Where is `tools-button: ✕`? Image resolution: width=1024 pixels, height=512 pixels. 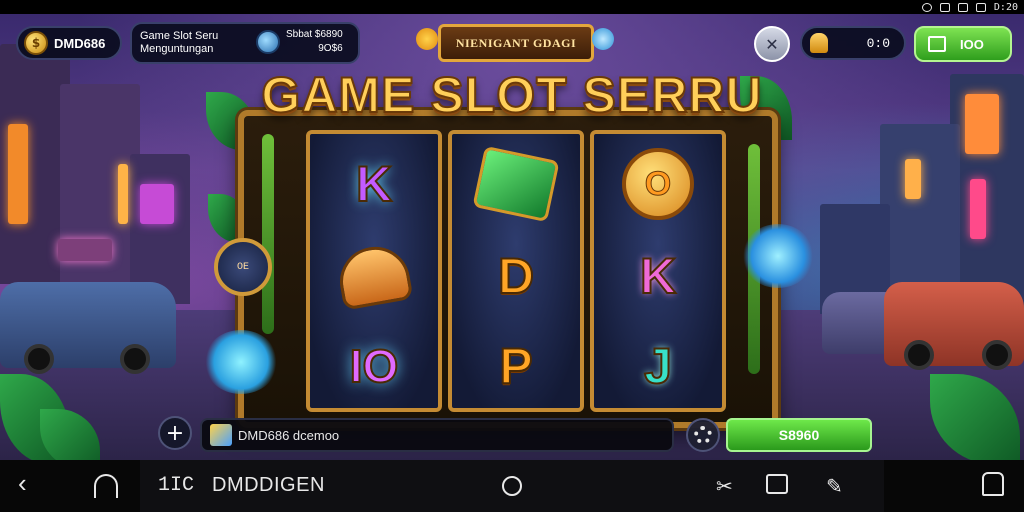 tools-button: ✕ is located at coordinates (772, 44).